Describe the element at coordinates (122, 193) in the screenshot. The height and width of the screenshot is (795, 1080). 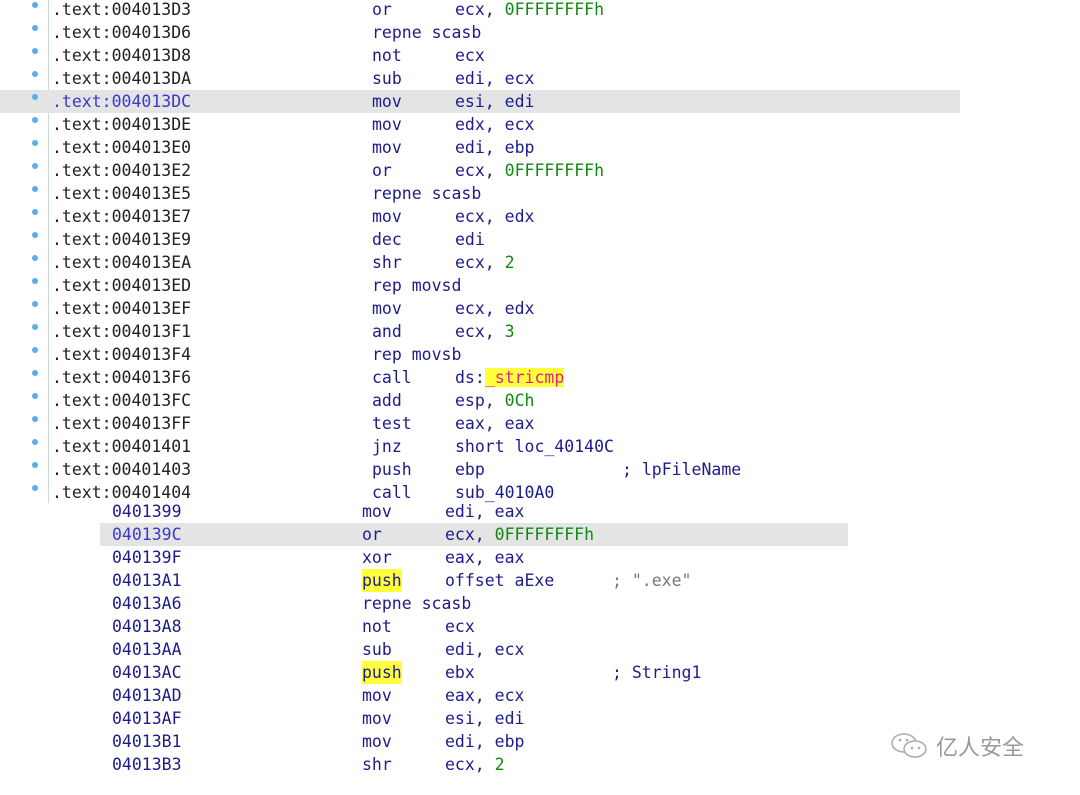
I see `address: .text:004013E5` at that location.